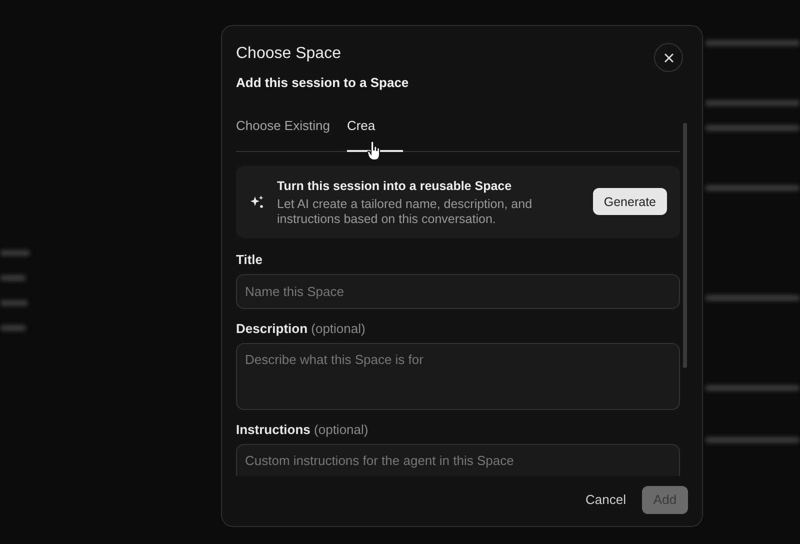 The width and height of the screenshot is (800, 544). I want to click on sparkle-icon, so click(257, 201).